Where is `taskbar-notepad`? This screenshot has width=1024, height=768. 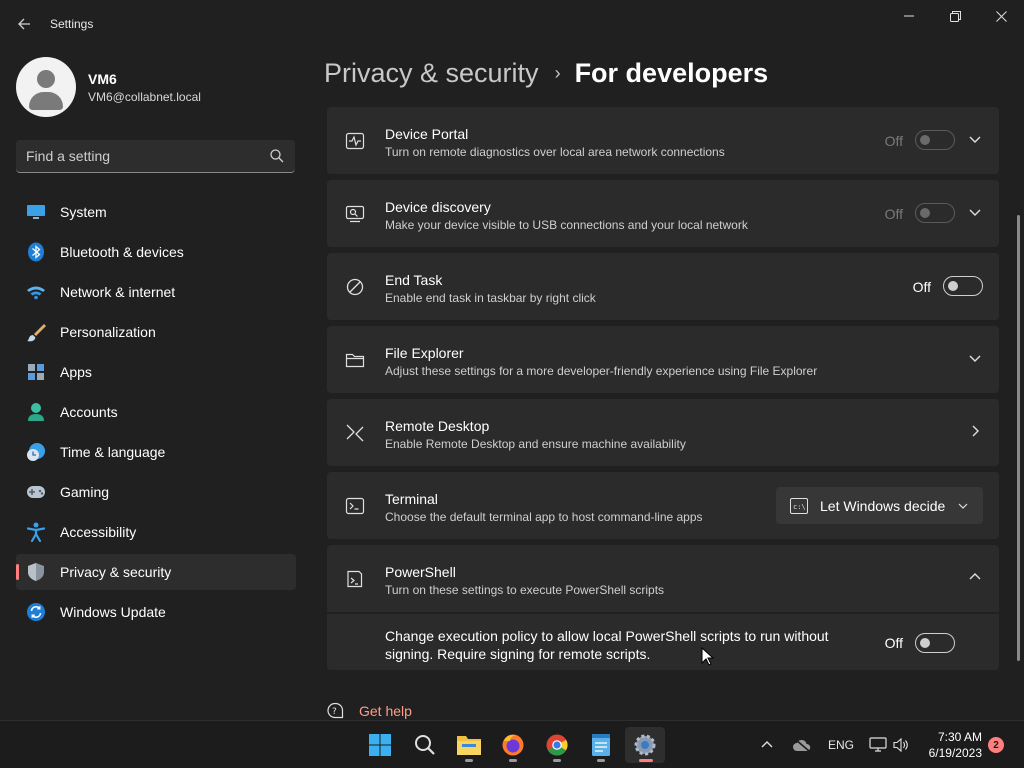 taskbar-notepad is located at coordinates (601, 745).